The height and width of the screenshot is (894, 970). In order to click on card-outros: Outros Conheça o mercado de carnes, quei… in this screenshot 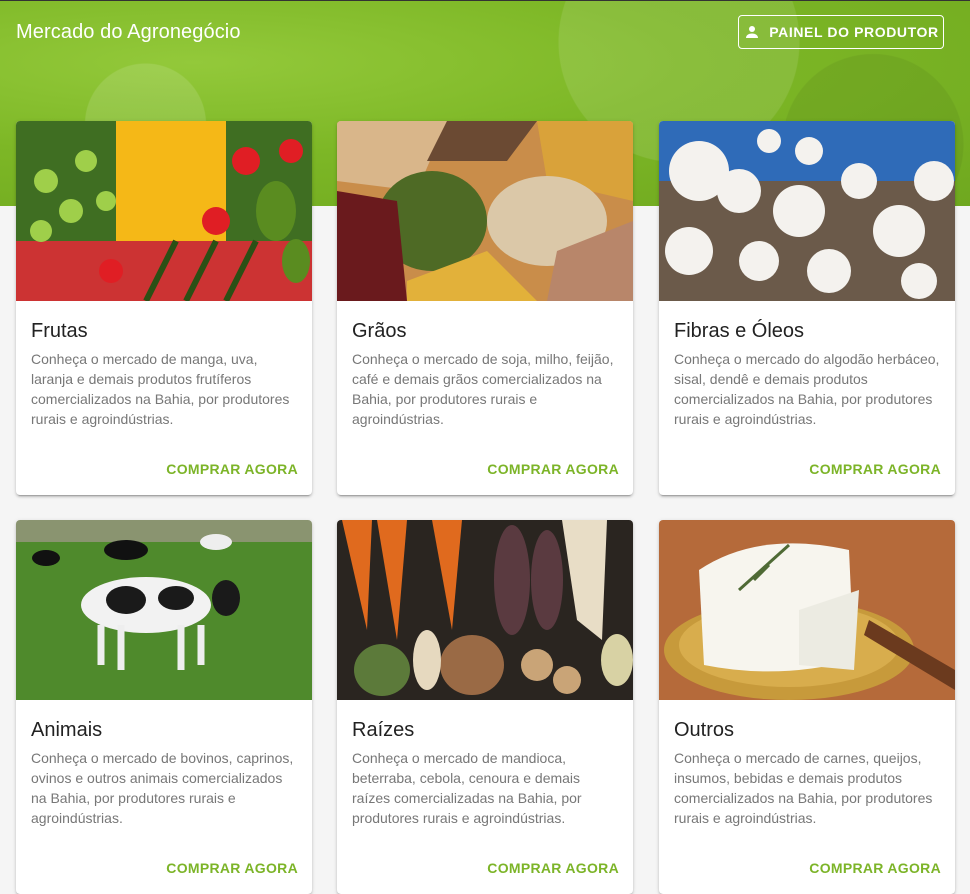, I will do `click(807, 707)`.